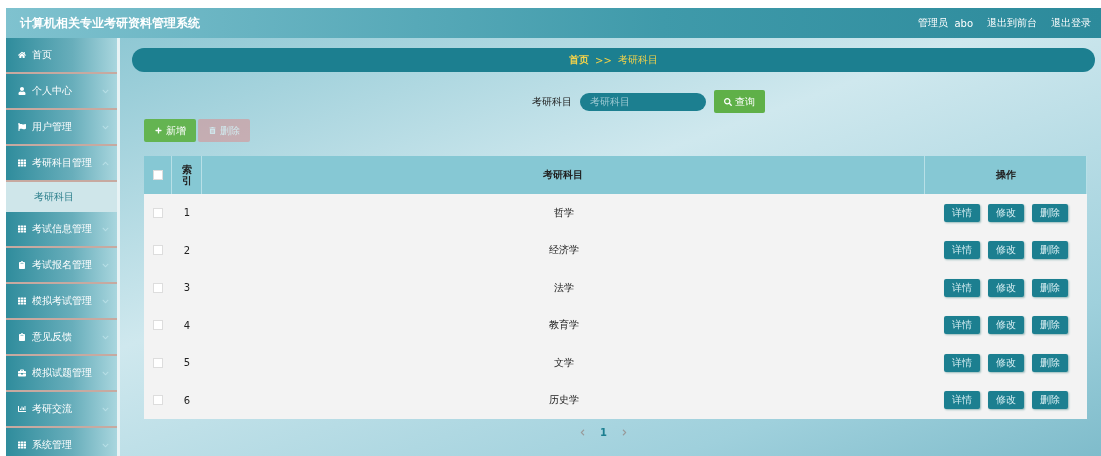 The height and width of the screenshot is (456, 1101). What do you see at coordinates (61, 164) in the screenshot?
I see `sidebar-item: 考研科目管理` at bounding box center [61, 164].